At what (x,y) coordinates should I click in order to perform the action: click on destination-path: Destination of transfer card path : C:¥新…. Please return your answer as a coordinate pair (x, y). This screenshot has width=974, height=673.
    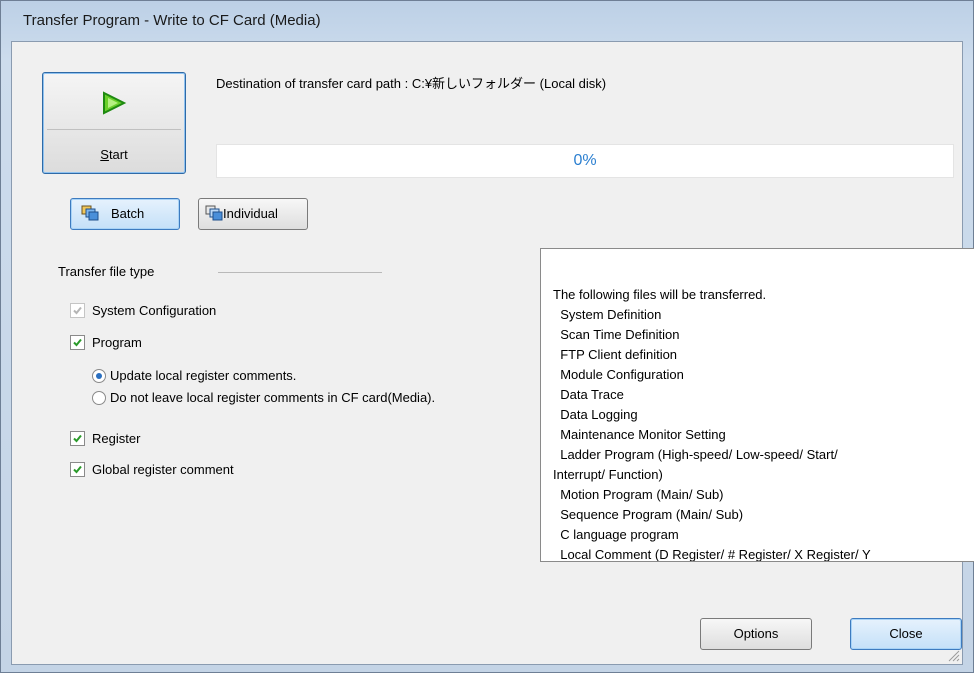
    Looking at the image, I should click on (411, 83).